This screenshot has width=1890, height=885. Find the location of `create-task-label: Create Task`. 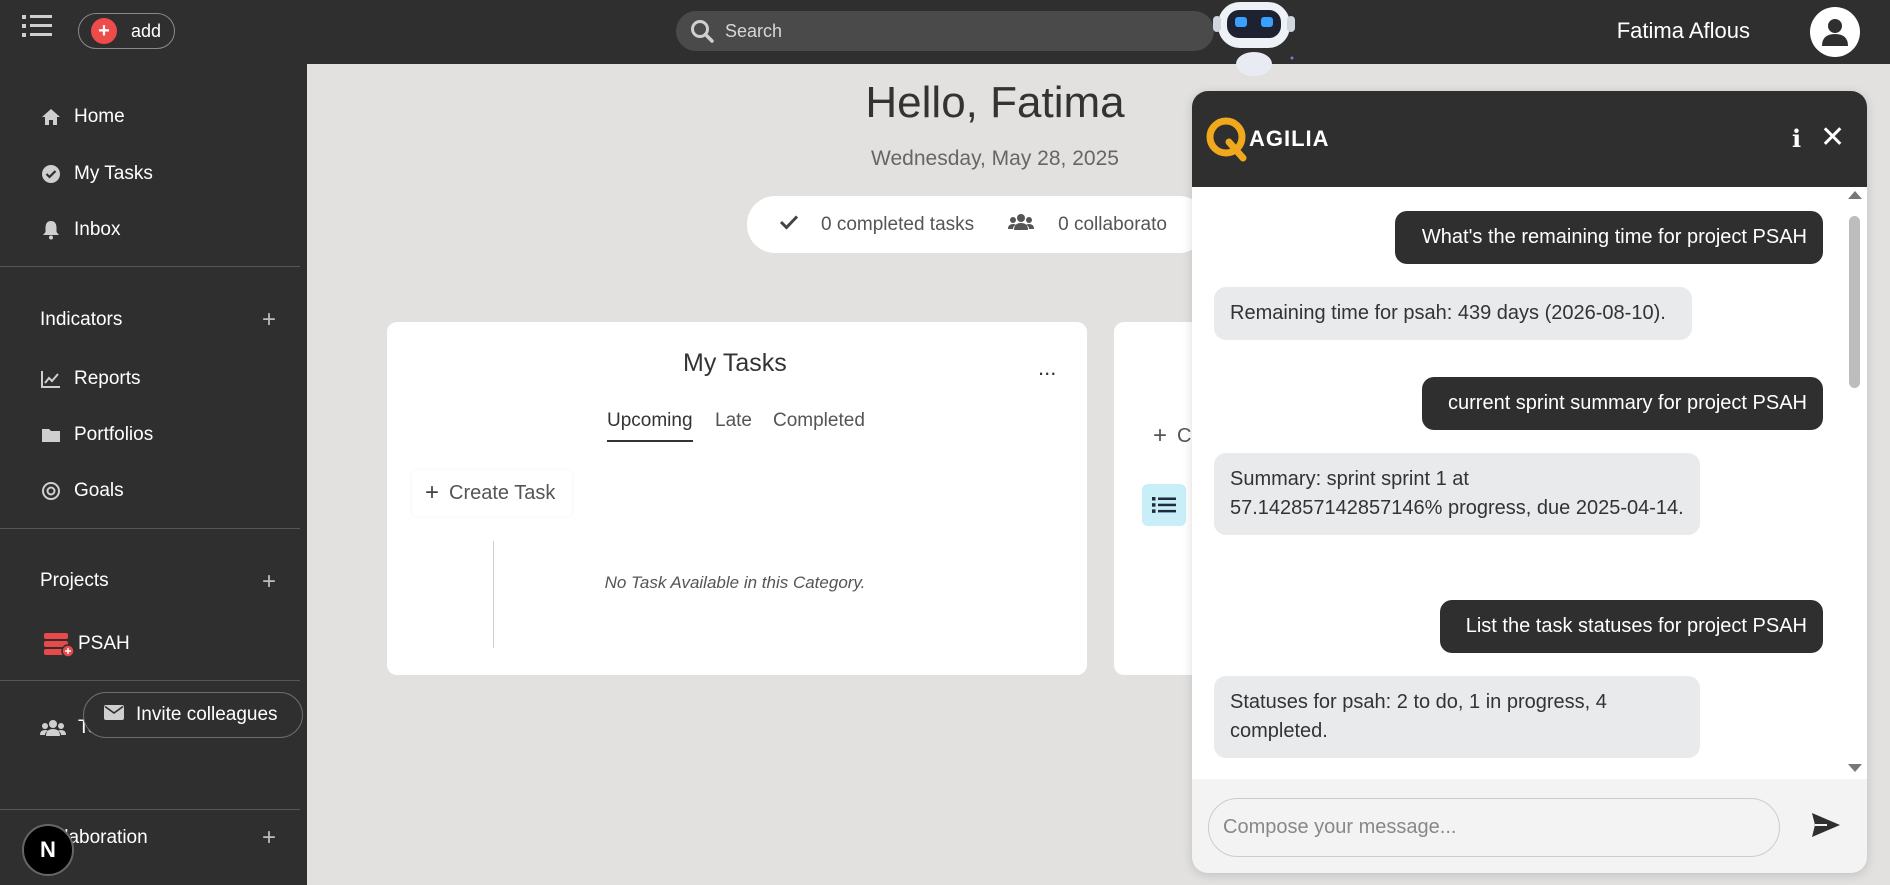

create-task-label: Create Task is located at coordinates (502, 492).